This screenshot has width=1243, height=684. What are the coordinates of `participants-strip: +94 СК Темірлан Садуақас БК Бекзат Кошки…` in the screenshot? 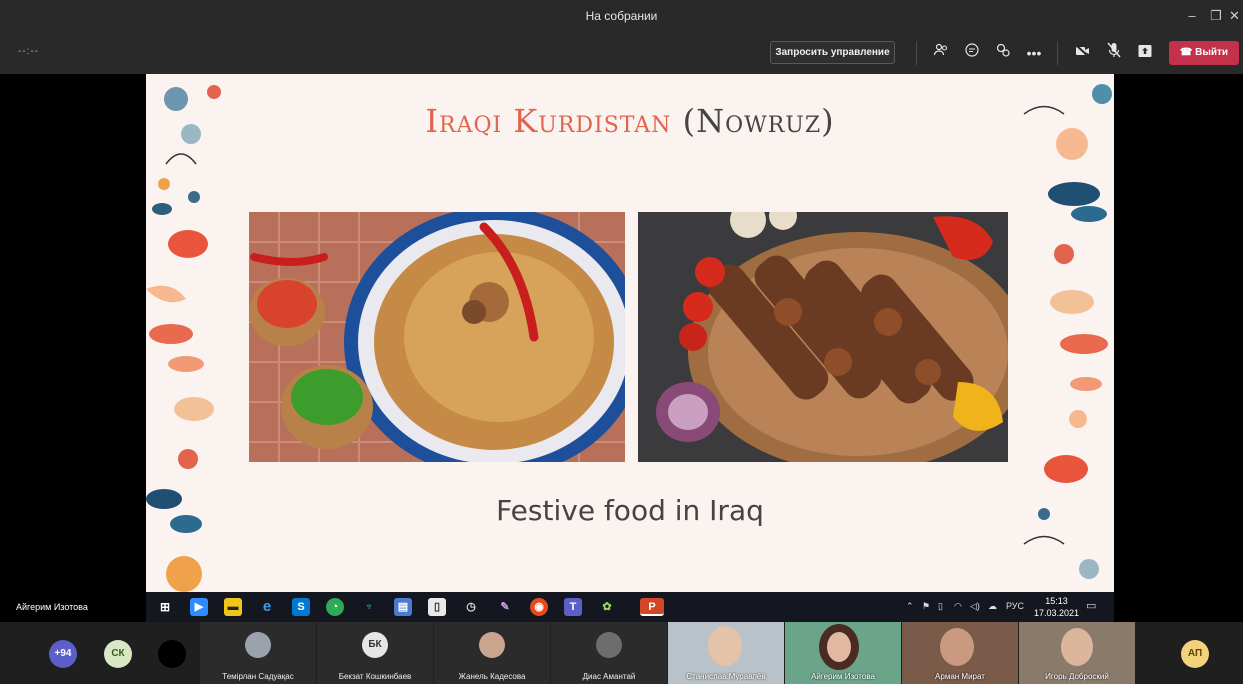 It's located at (621, 653).